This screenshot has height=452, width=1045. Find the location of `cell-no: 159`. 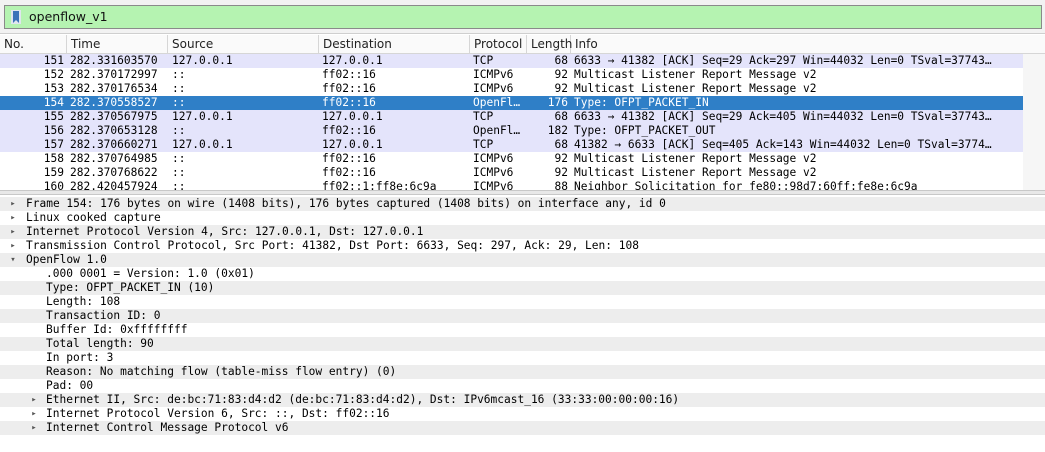

cell-no: 159 is located at coordinates (53, 172).